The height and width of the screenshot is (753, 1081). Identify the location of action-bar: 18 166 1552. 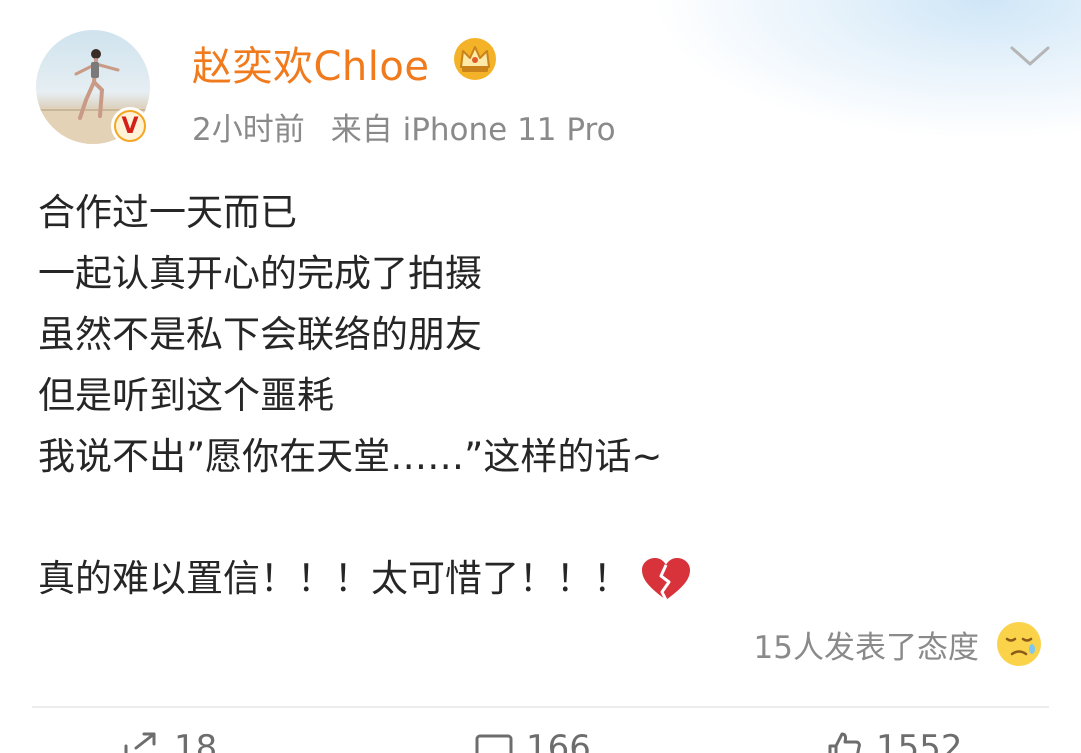
(540, 740).